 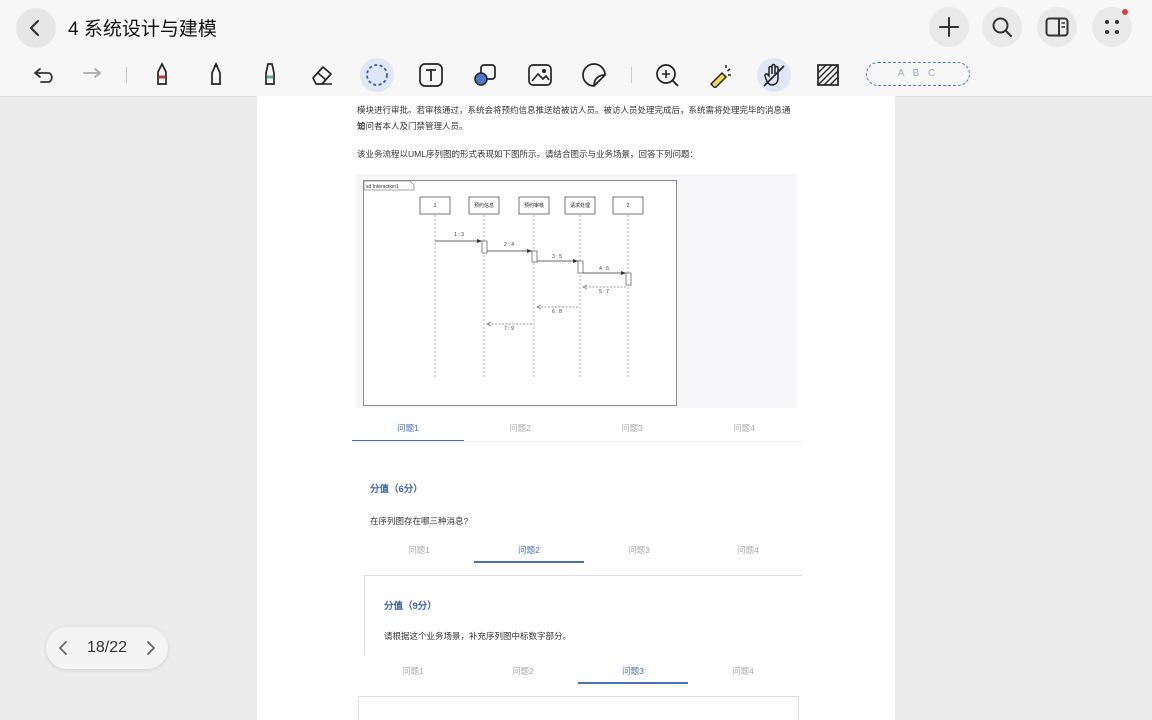 I want to click on sidebar-icon, so click(x=1057, y=27).